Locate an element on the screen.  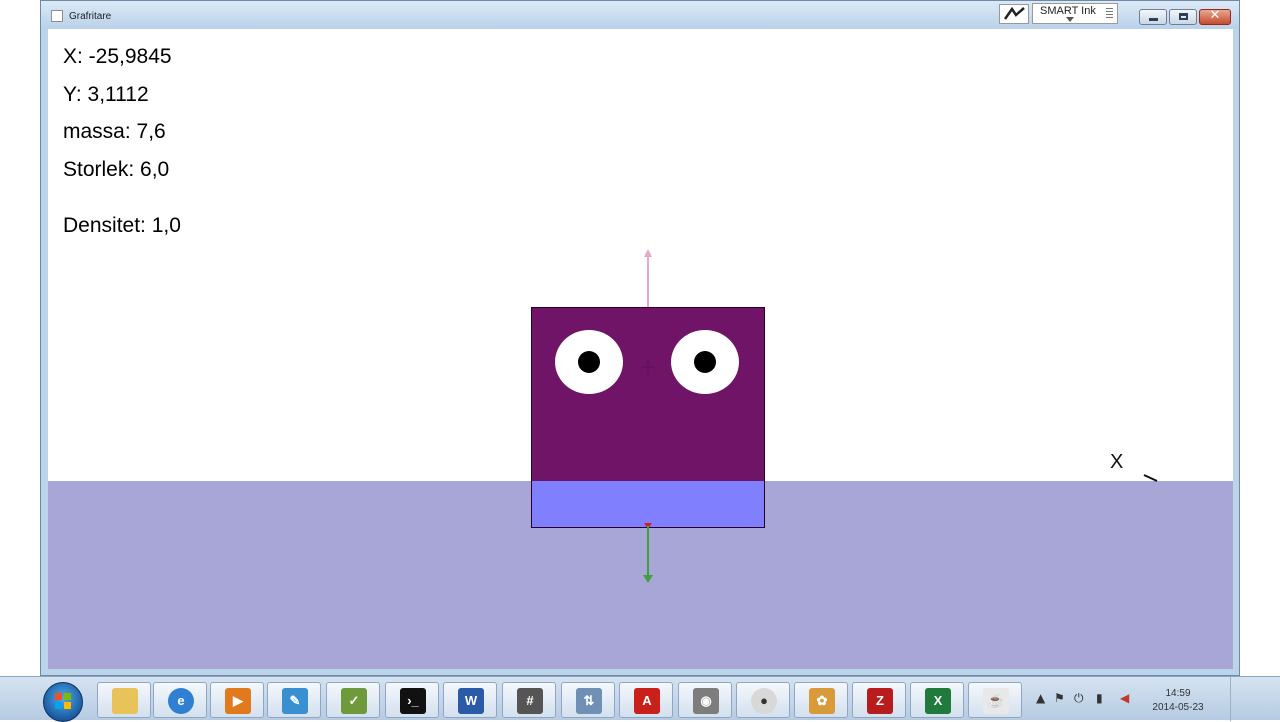
taskbar-filezilla: Z is located at coordinates (879, 700).